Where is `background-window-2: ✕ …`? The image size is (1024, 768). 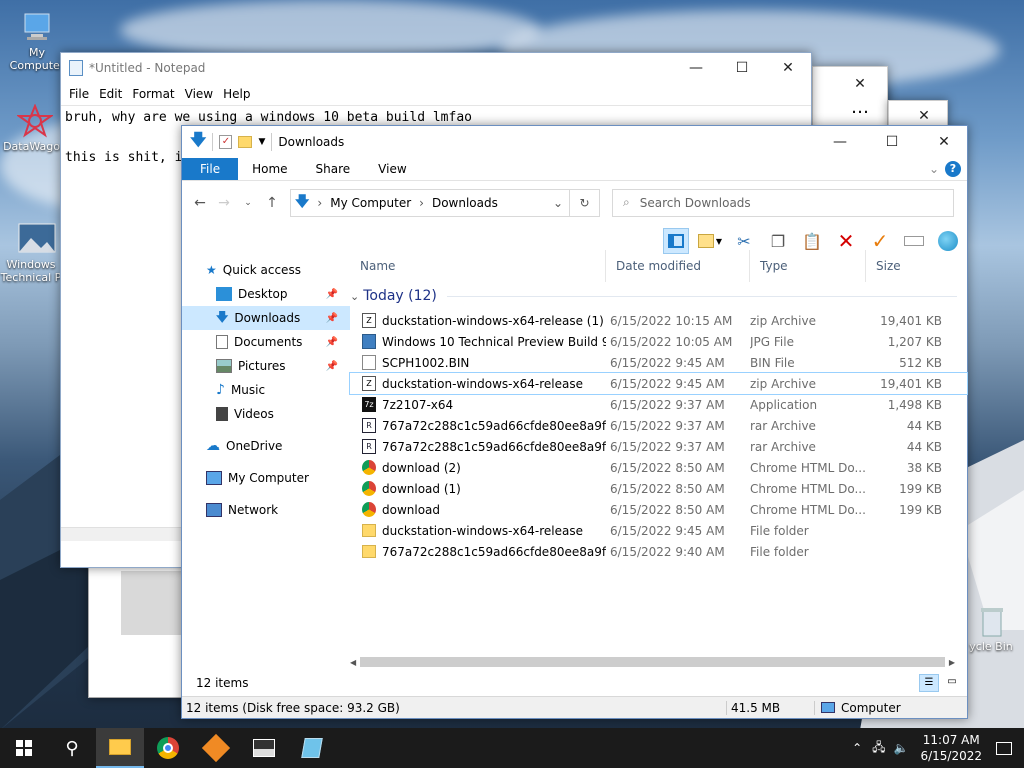 background-window-2: ✕ … is located at coordinates (850, 96).